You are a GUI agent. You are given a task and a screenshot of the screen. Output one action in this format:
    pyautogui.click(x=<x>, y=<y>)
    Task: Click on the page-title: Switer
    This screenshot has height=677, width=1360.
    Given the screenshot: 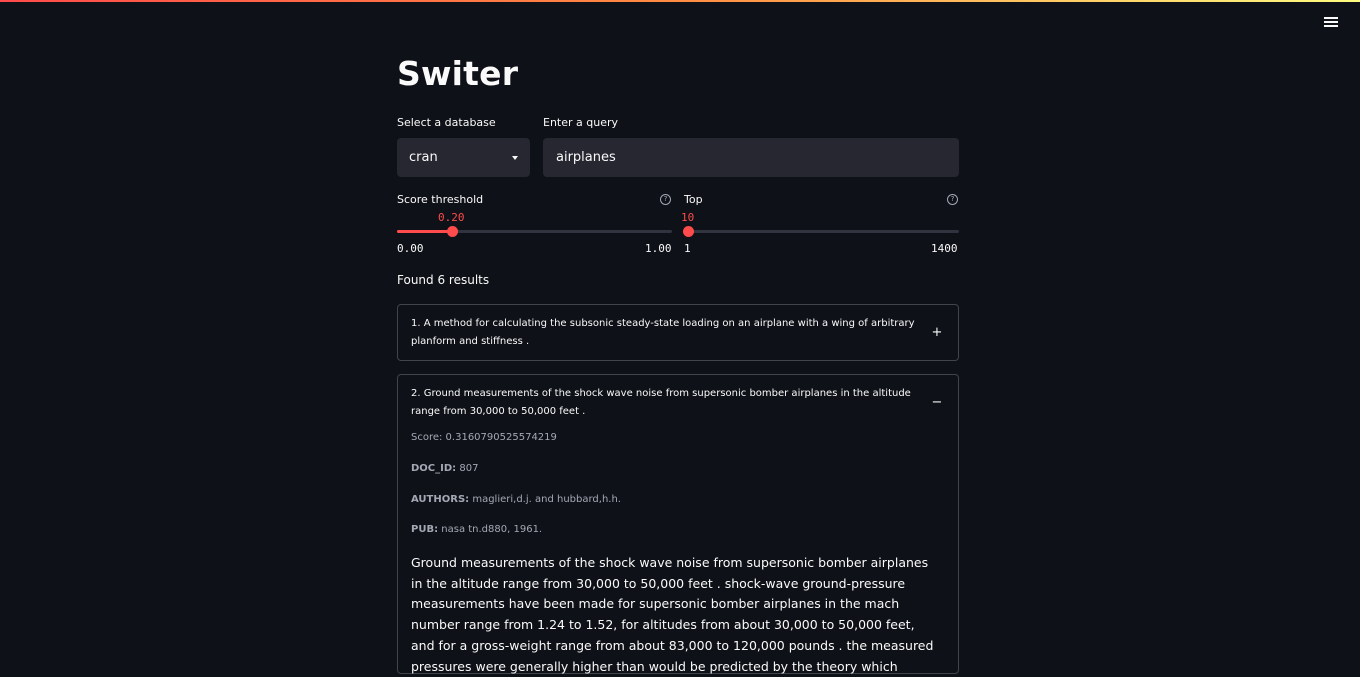 What is the action you would take?
    pyautogui.click(x=458, y=73)
    